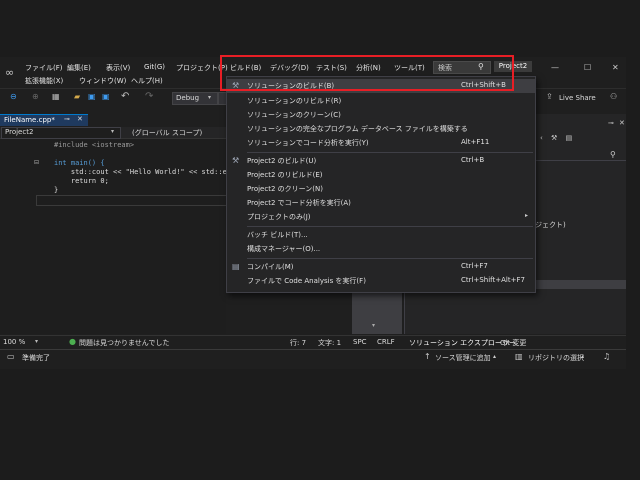 The height and width of the screenshot is (480, 640). I want to click on menu-edit: 編集(E), so click(79, 68).